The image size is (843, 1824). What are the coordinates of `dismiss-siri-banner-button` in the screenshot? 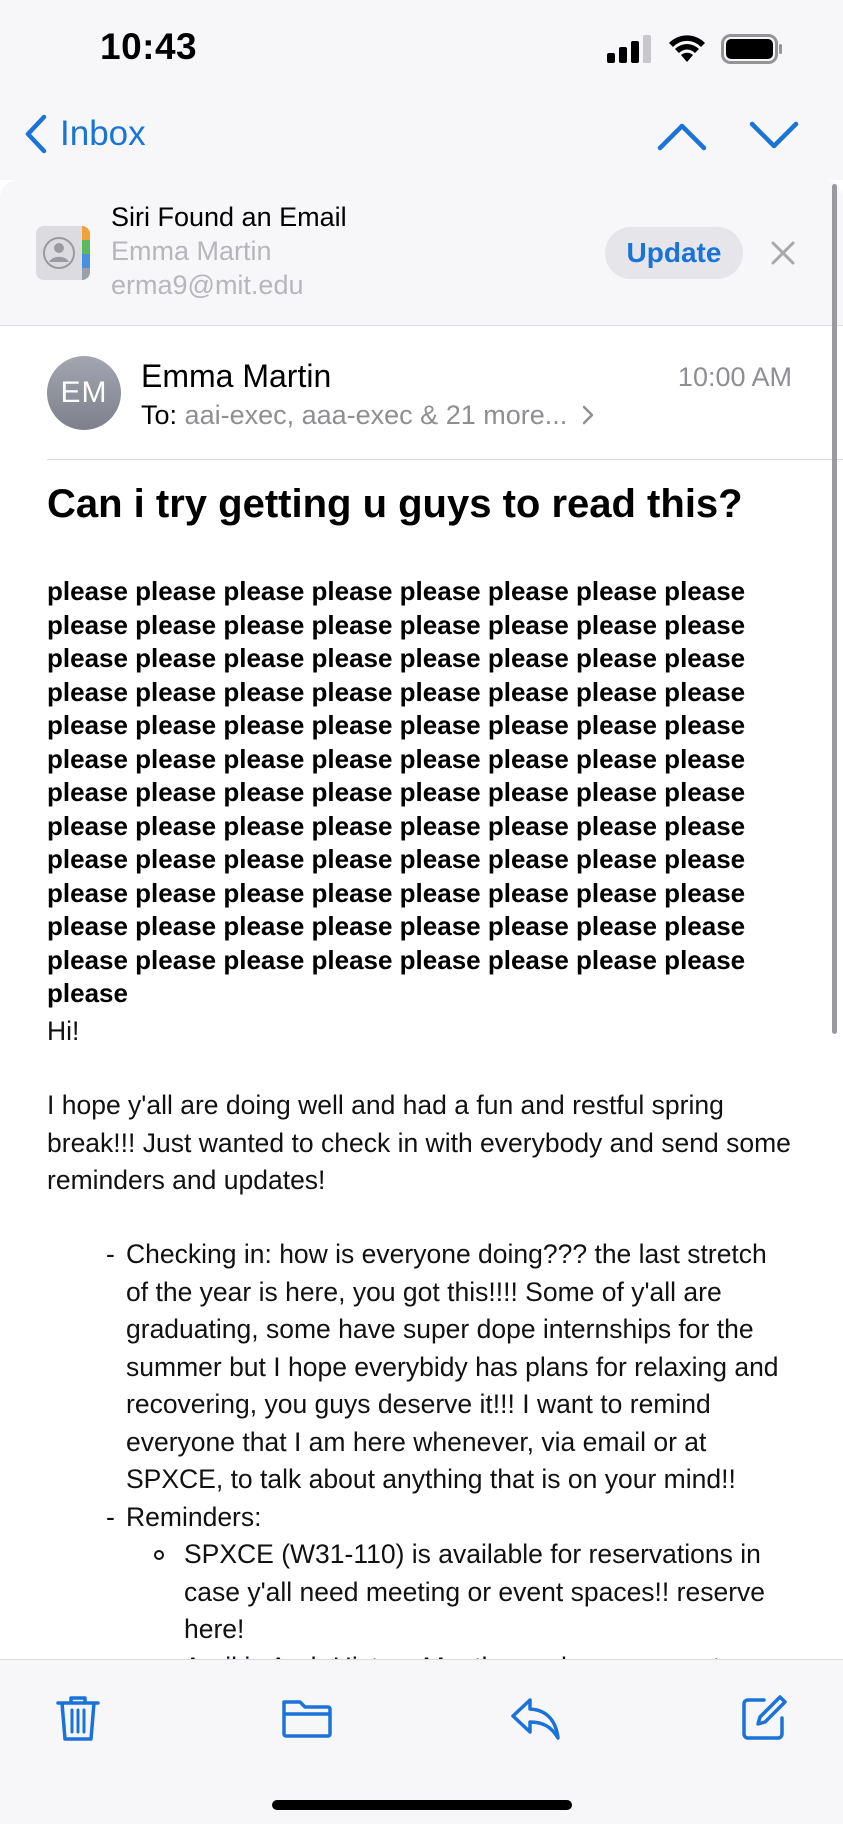 It's located at (783, 253).